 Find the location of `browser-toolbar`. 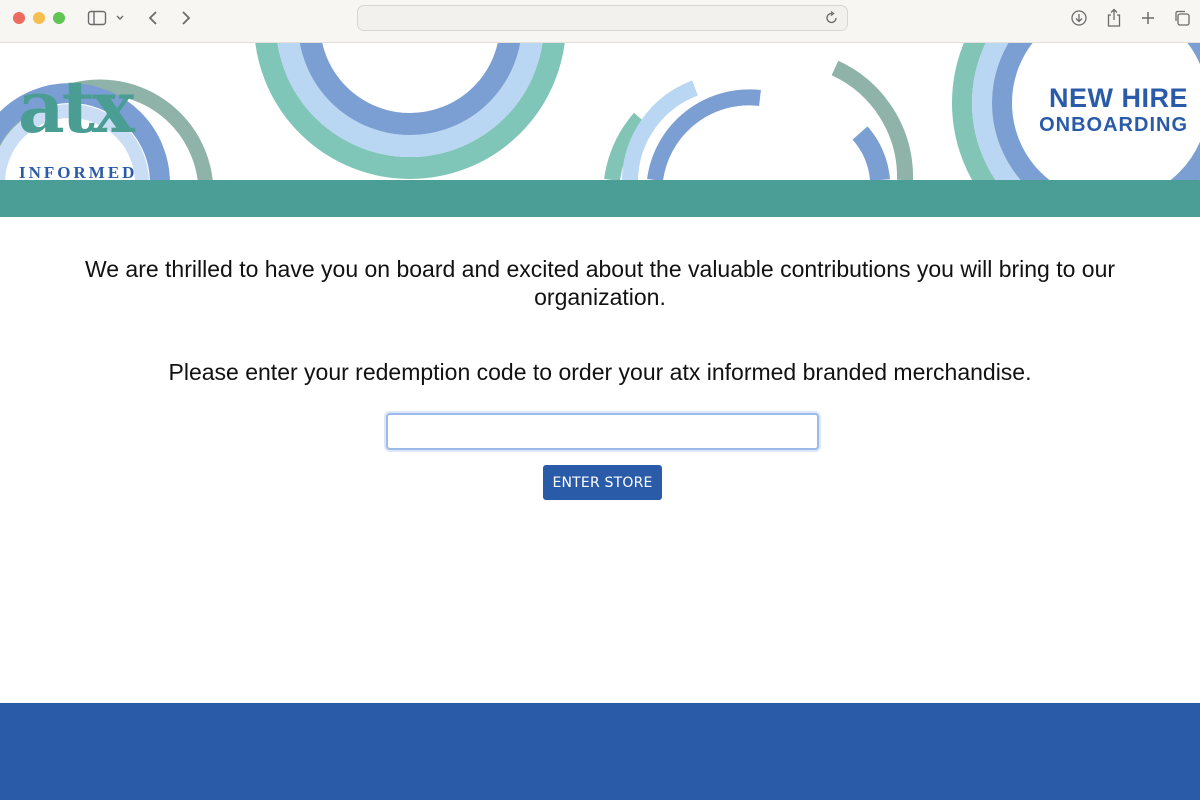

browser-toolbar is located at coordinates (600, 21).